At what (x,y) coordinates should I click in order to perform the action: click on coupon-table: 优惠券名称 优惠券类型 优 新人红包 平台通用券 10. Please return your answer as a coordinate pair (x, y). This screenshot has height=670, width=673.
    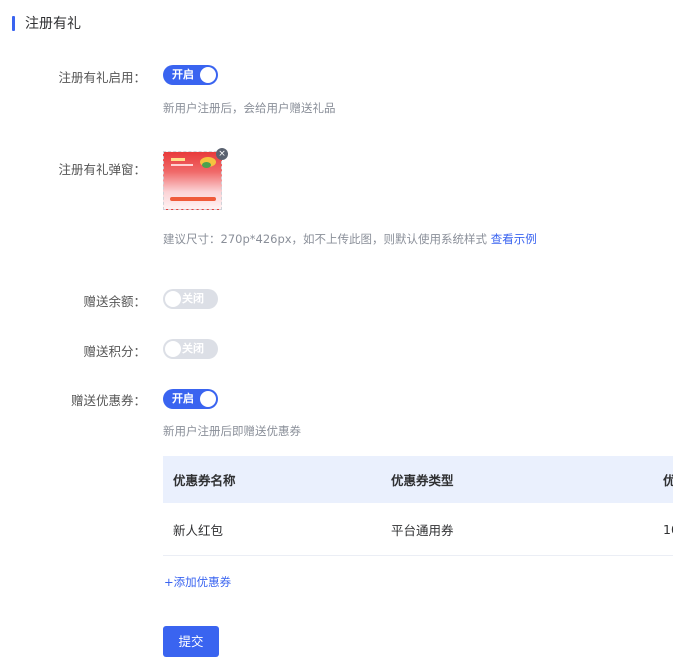
    Looking at the image, I should click on (418, 506).